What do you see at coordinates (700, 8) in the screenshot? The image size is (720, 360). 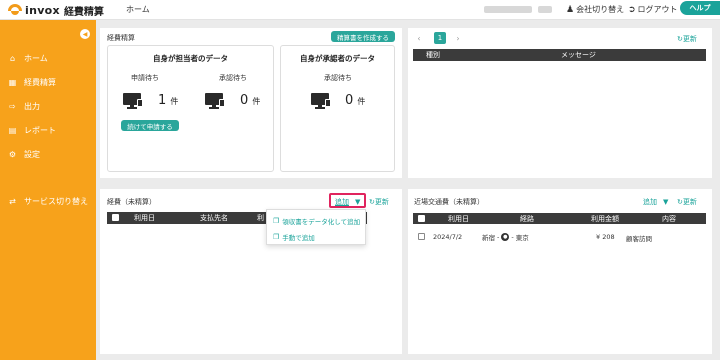 I see `help-button: ヘルプ` at bounding box center [700, 8].